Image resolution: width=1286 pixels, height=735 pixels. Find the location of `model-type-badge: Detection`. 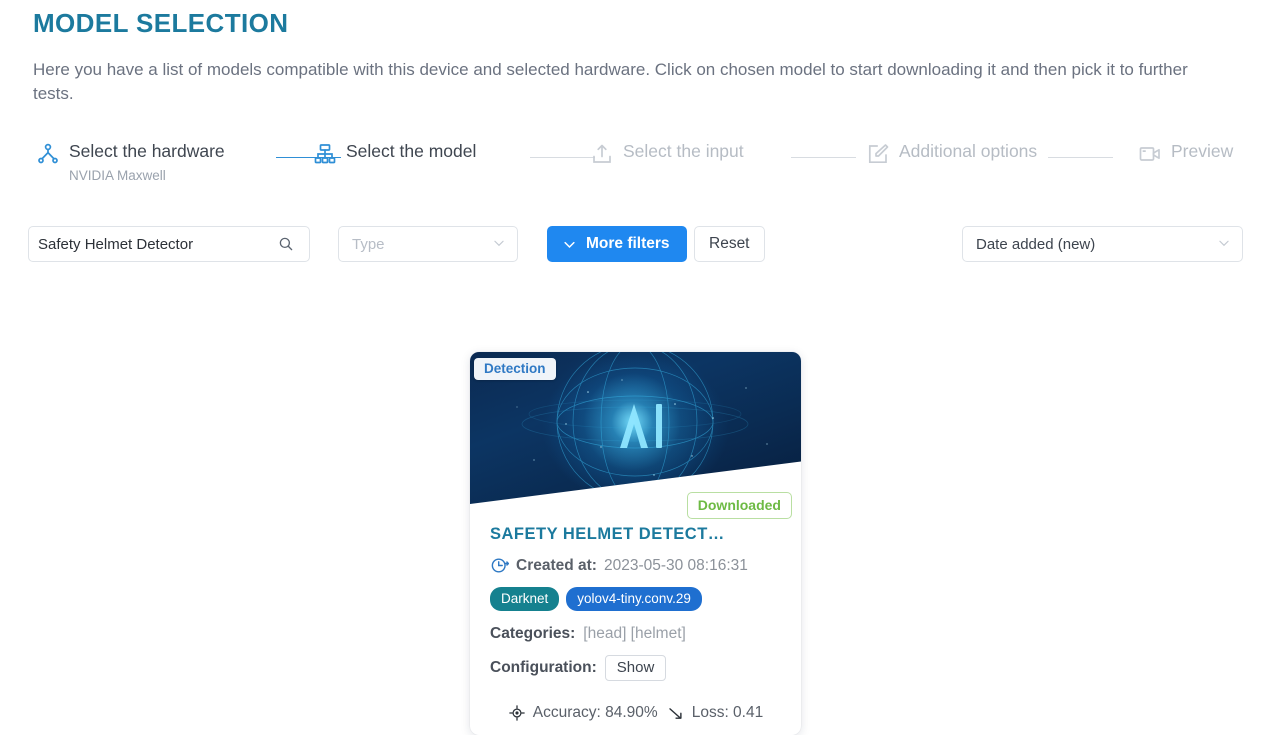

model-type-badge: Detection is located at coordinates (515, 369).